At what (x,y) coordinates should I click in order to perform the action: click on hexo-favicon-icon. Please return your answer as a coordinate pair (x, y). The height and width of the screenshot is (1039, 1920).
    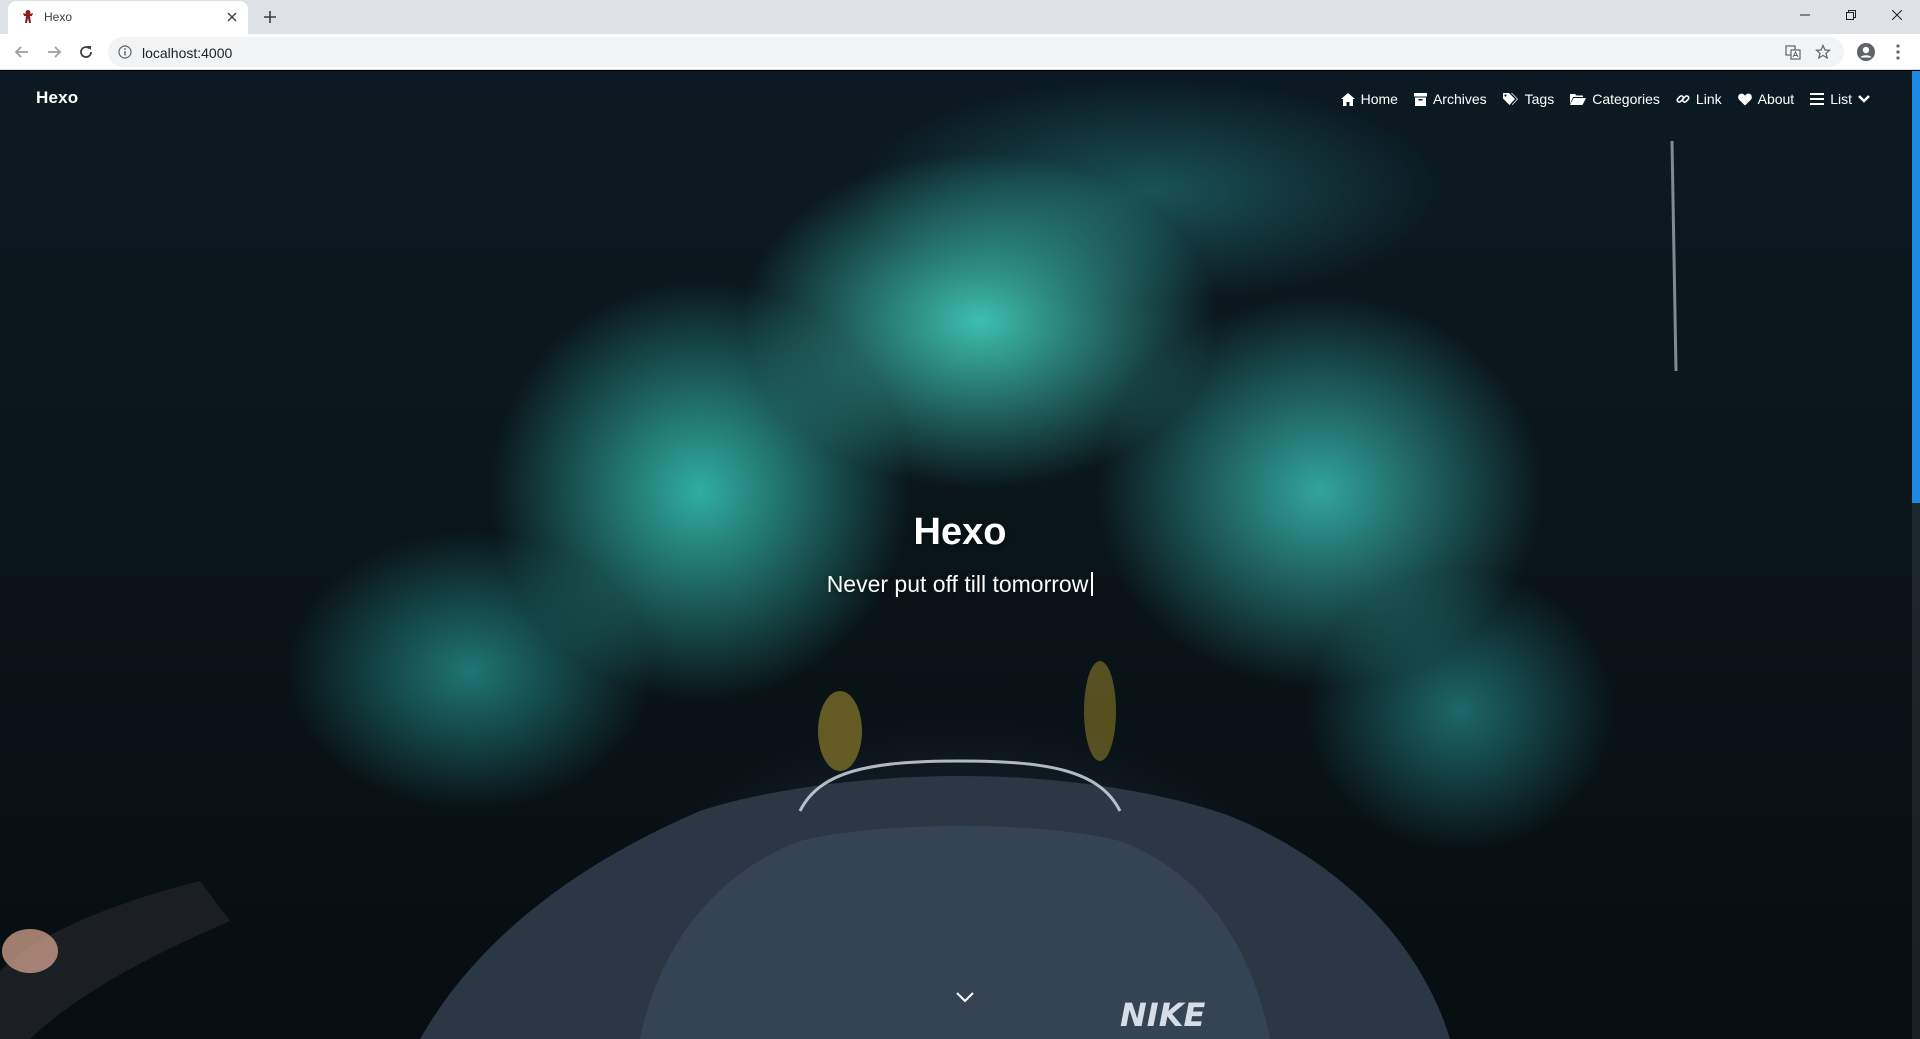
    Looking at the image, I should click on (28, 16).